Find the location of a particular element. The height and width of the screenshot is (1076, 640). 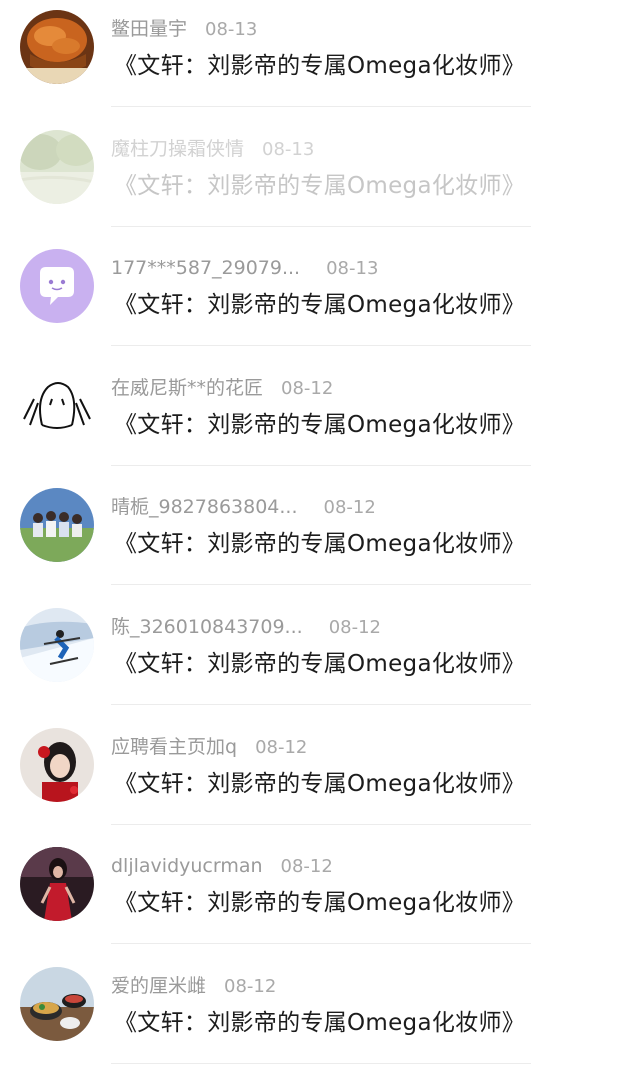

list-item: 应聘看主页加q 08-12 《文轩：刘影帝的专属Omega化妆师》 is located at coordinates (320, 778).